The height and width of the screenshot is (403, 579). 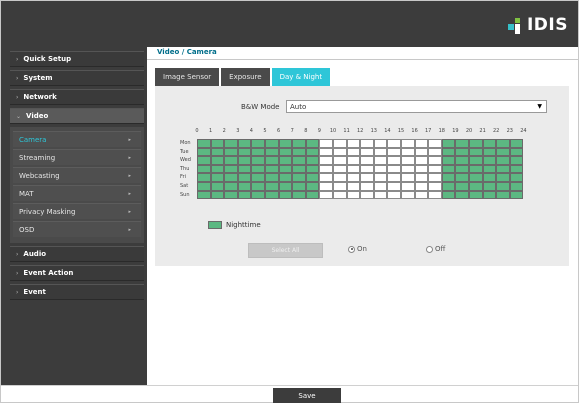 I want to click on tab-exposure: Exposure, so click(x=245, y=77).